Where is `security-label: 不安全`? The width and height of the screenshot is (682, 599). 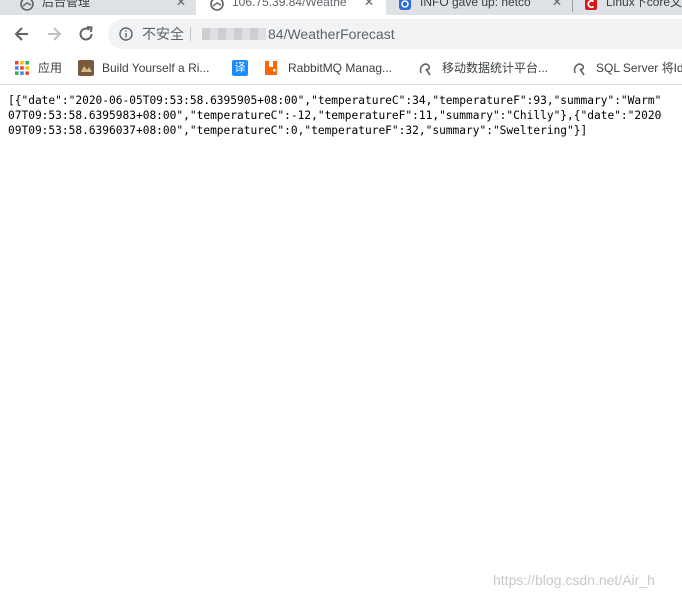 security-label: 不安全 is located at coordinates (163, 34).